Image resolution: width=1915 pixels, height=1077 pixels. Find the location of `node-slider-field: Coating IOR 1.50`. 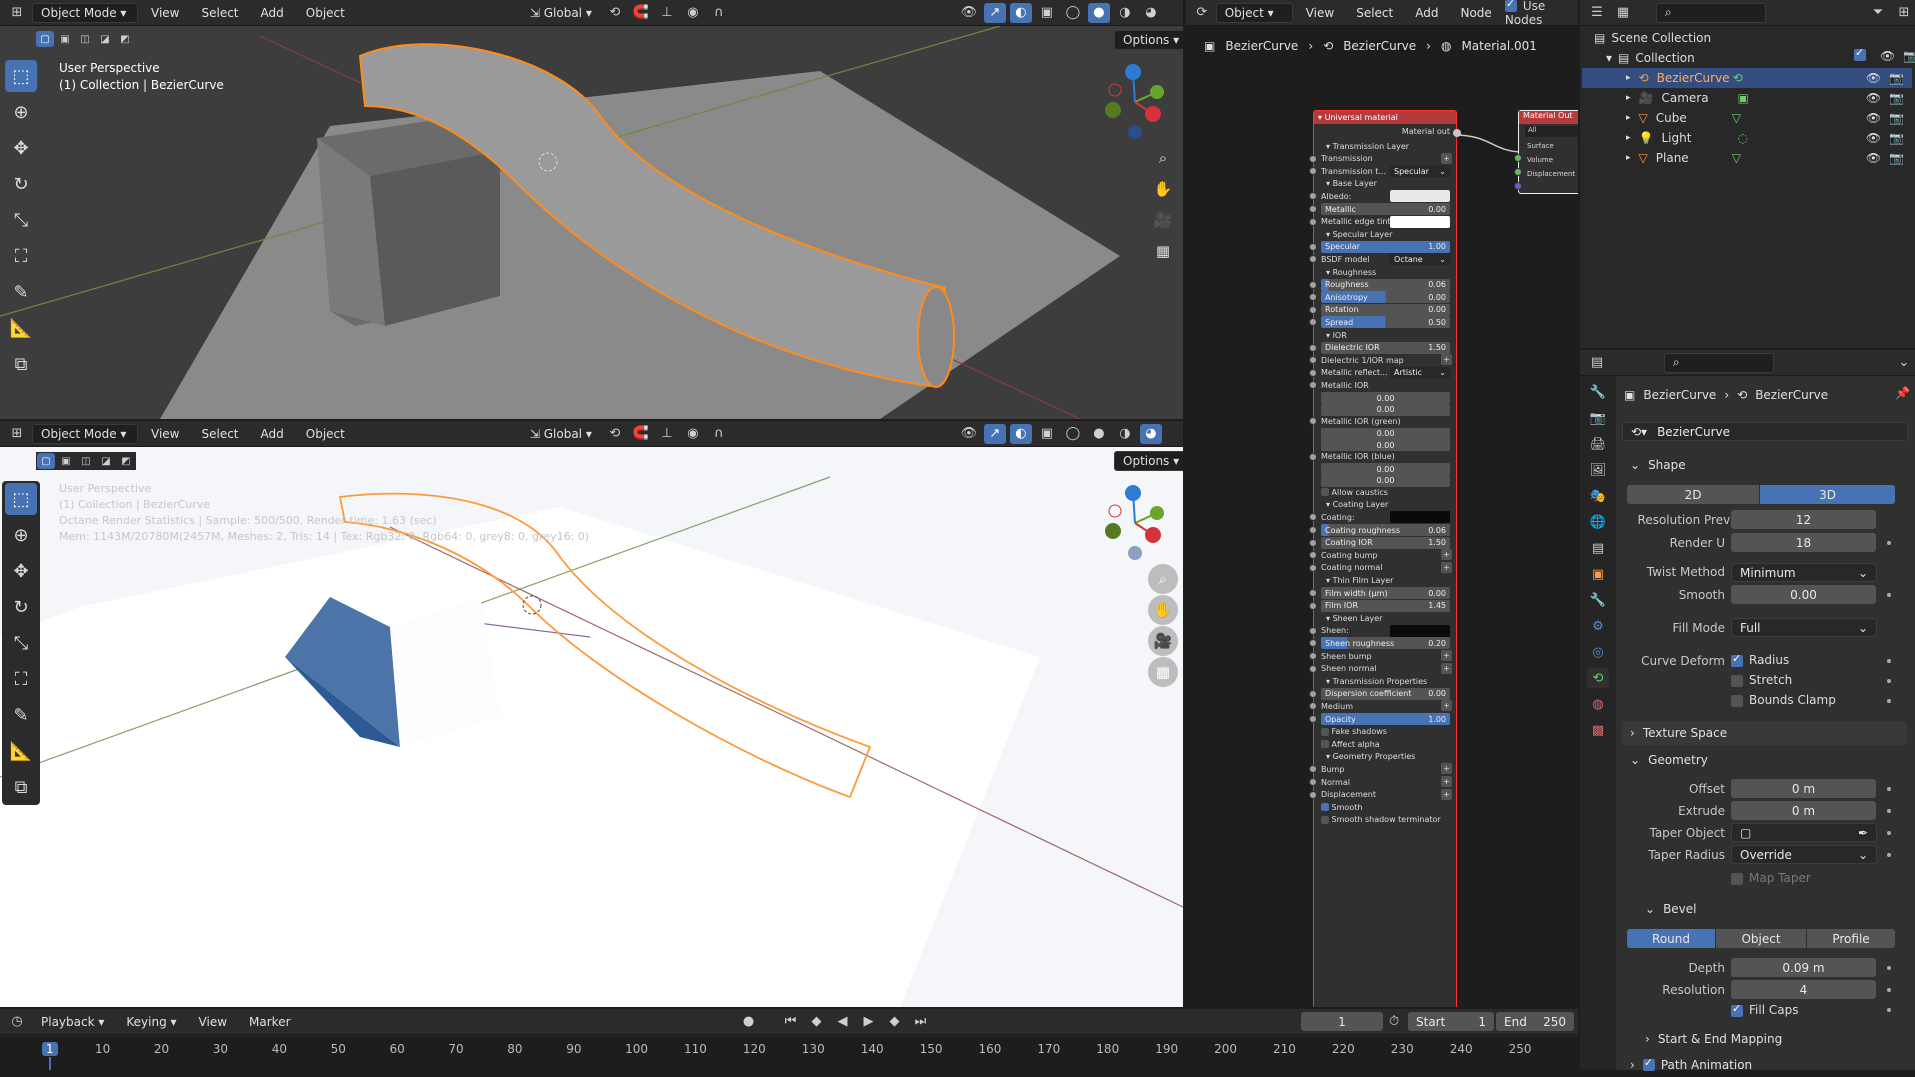

node-slider-field: Coating IOR 1.50 is located at coordinates (1385, 542).